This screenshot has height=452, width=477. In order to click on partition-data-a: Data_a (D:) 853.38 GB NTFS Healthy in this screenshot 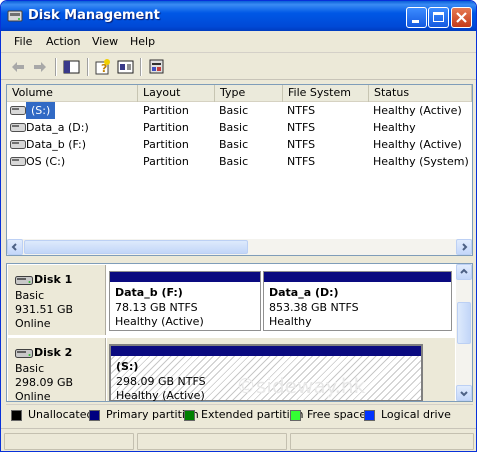, I will do `click(357, 301)`.